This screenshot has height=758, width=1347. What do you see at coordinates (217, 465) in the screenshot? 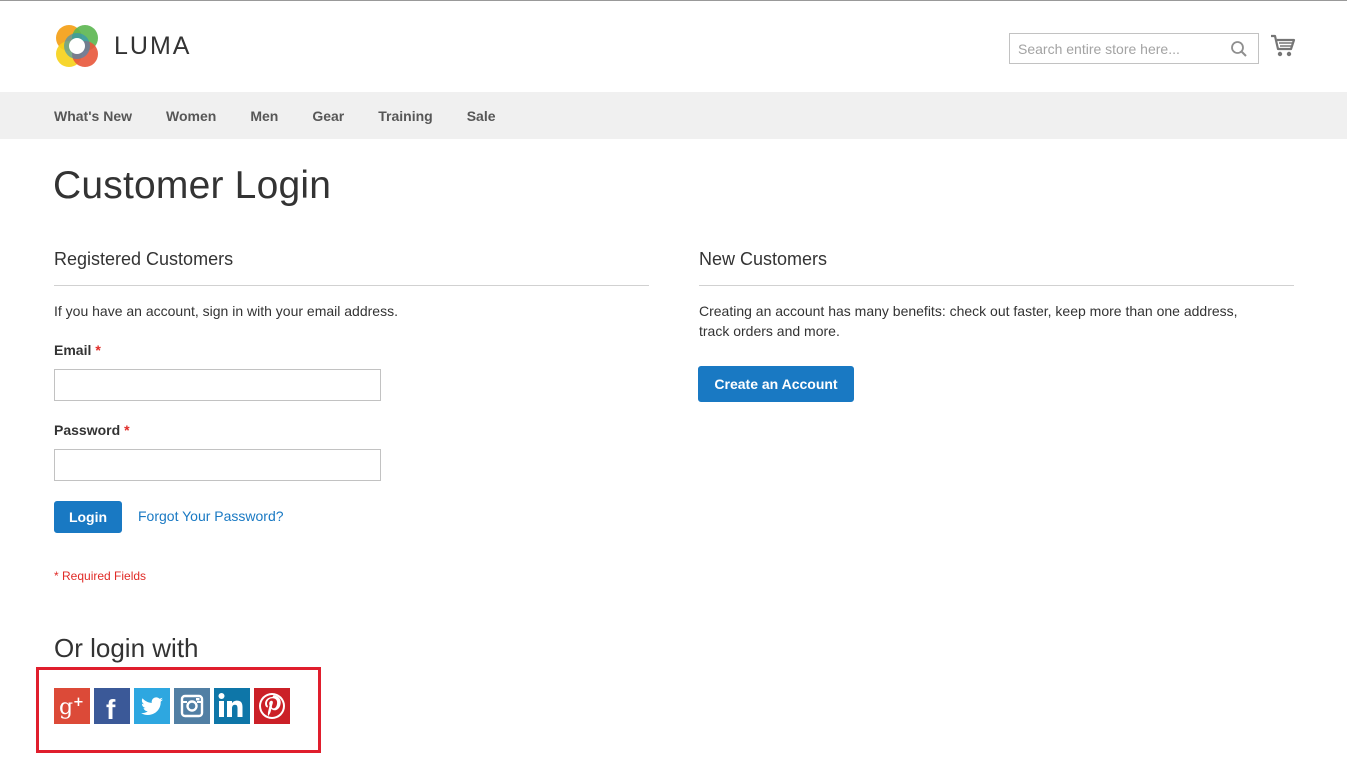
I see `password-field` at bounding box center [217, 465].